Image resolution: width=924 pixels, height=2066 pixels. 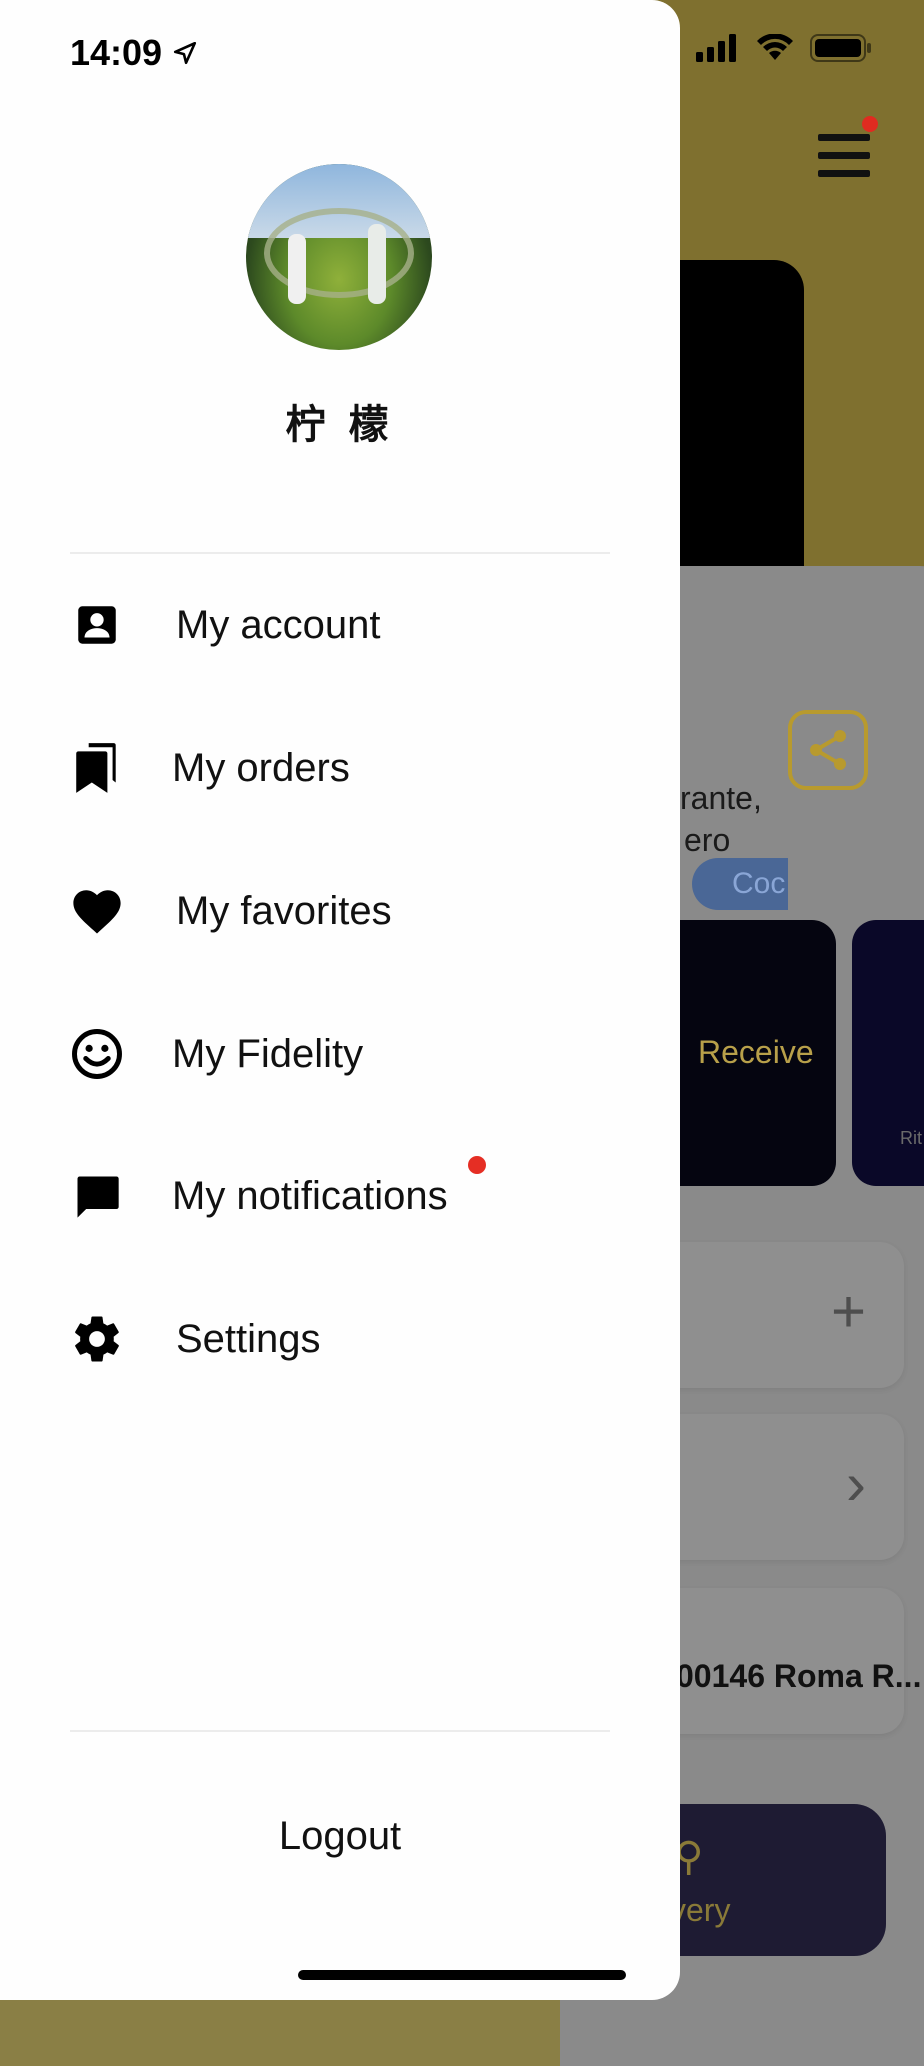 What do you see at coordinates (828, 750) in the screenshot?
I see `share-icon` at bounding box center [828, 750].